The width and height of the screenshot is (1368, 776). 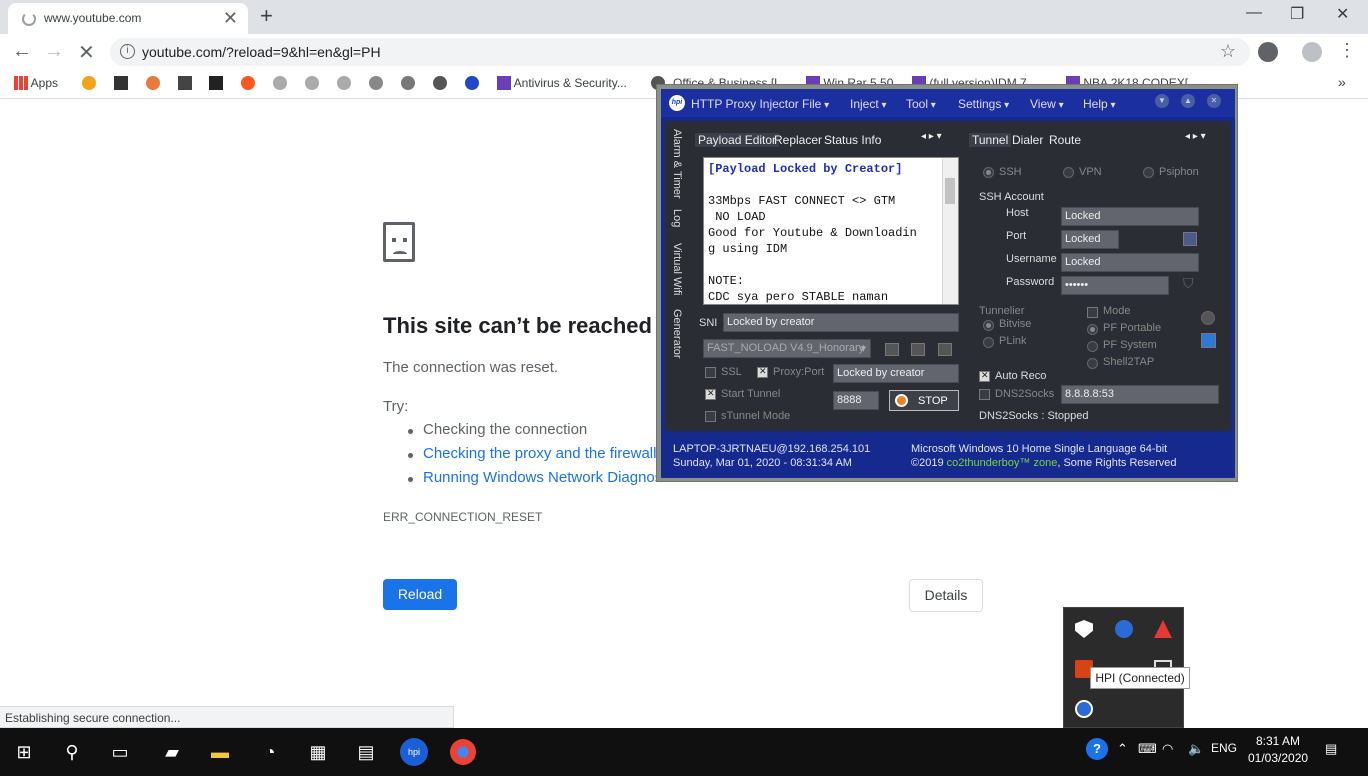 I want to click on bookmark-apps: Apps, so click(x=36, y=84).